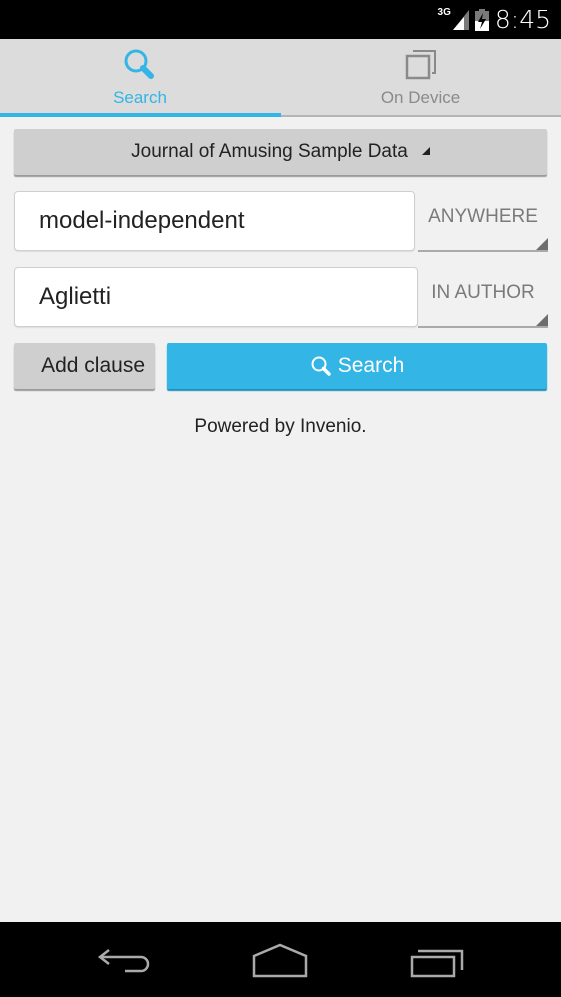  I want to click on add-clause-button: Add clause, so click(84, 366).